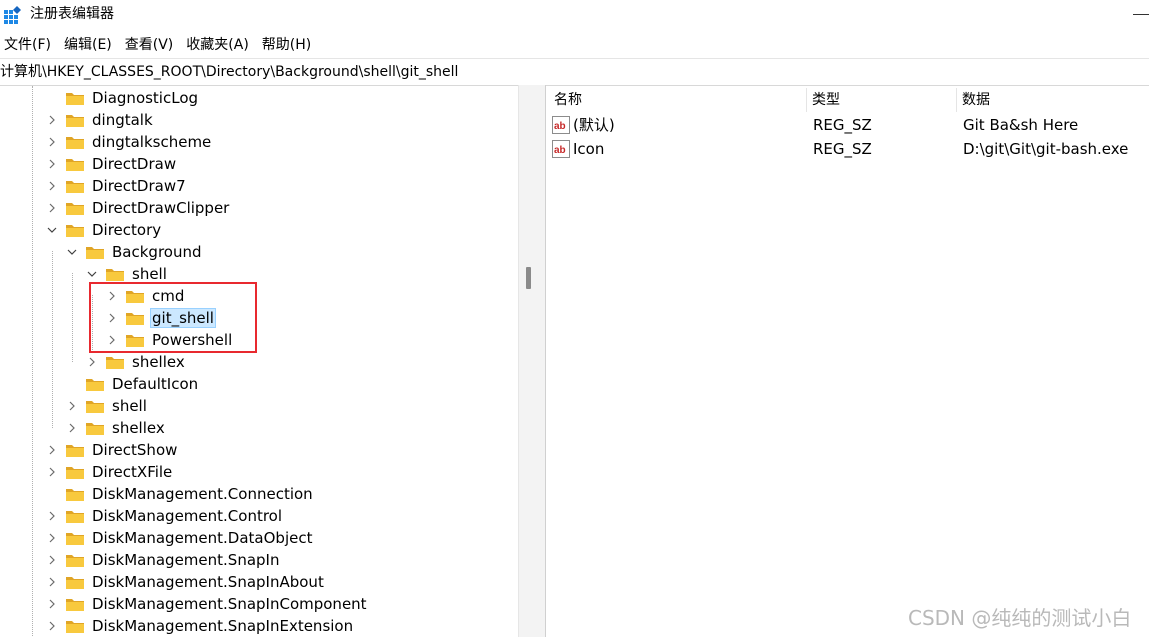  I want to click on tree-node: shell, so click(107, 406).